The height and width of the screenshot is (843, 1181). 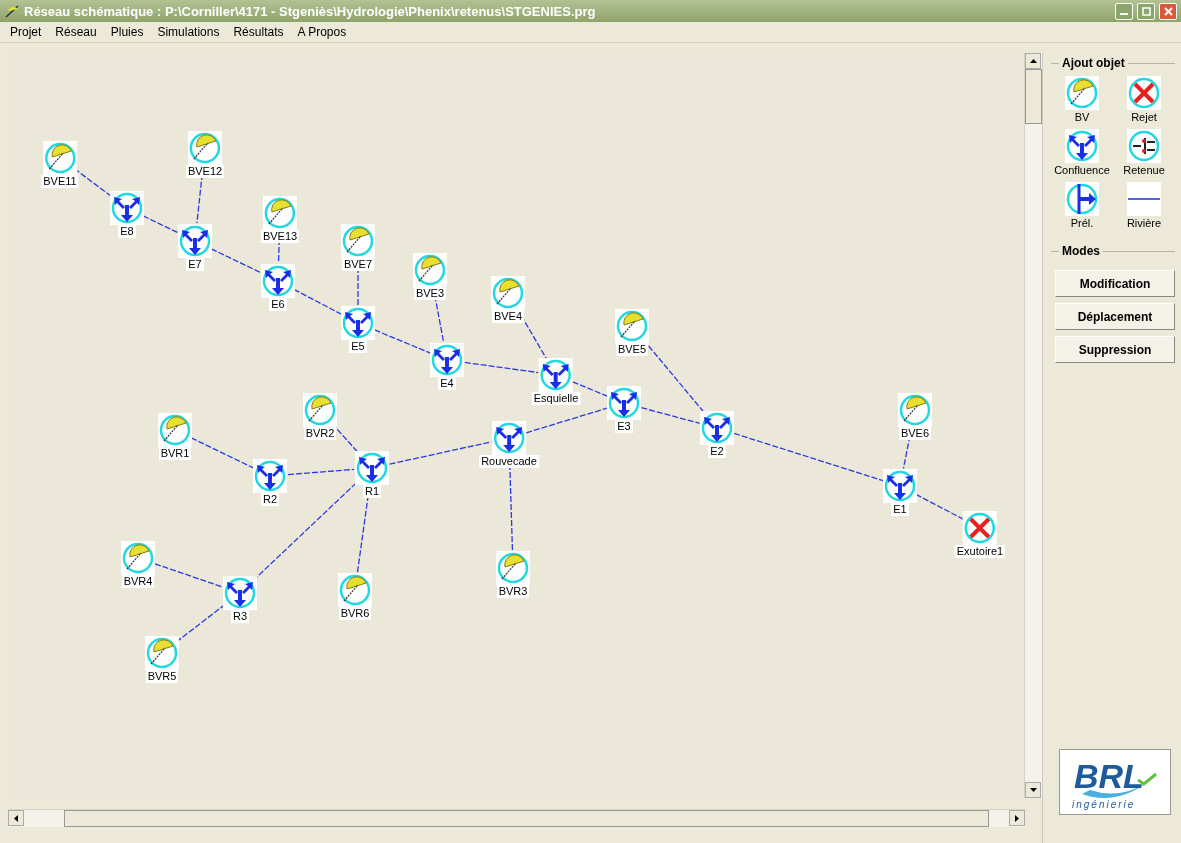 What do you see at coordinates (280, 236) in the screenshot?
I see `node-label: BVE13` at bounding box center [280, 236].